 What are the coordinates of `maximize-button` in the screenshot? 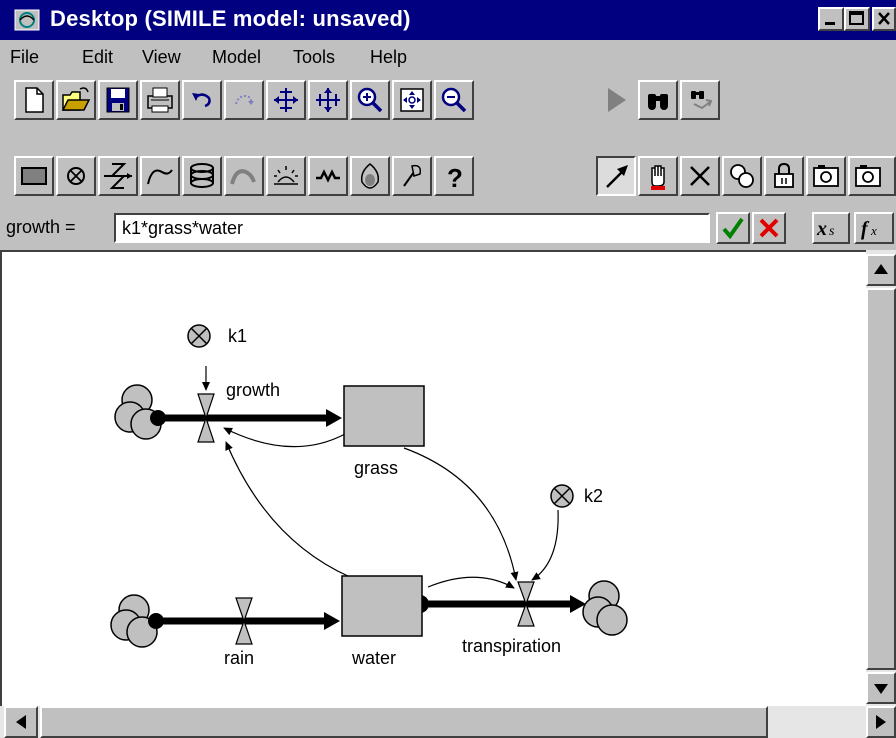 It's located at (857, 19).